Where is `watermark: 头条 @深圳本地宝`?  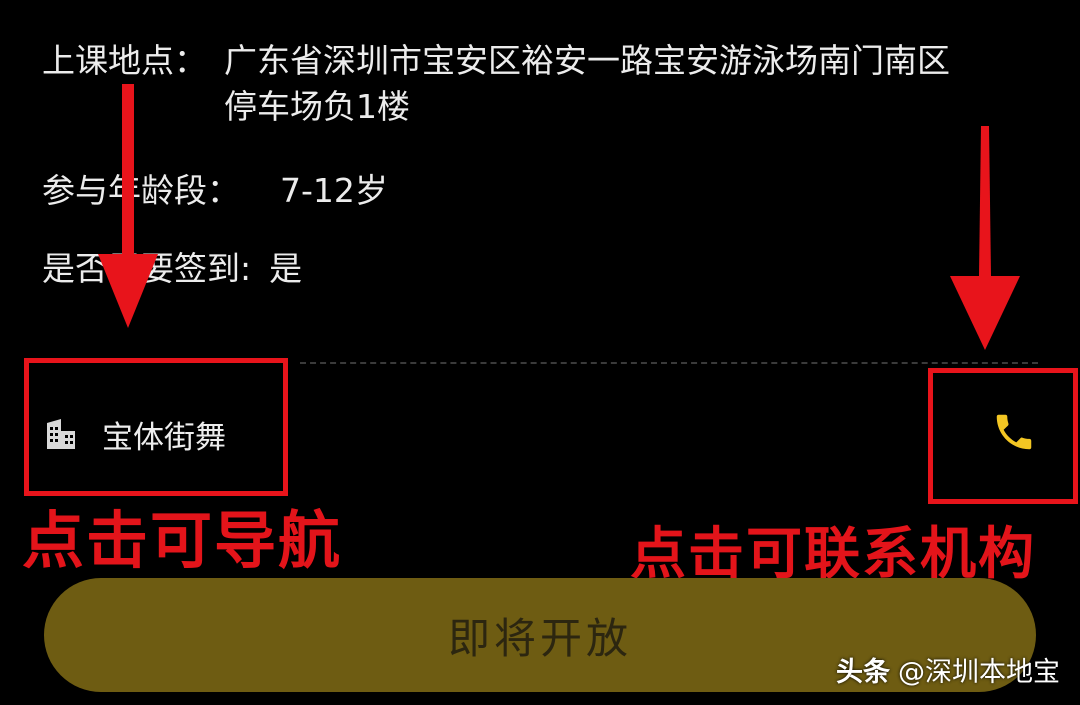
watermark: 头条 @深圳本地宝 is located at coordinates (948, 669).